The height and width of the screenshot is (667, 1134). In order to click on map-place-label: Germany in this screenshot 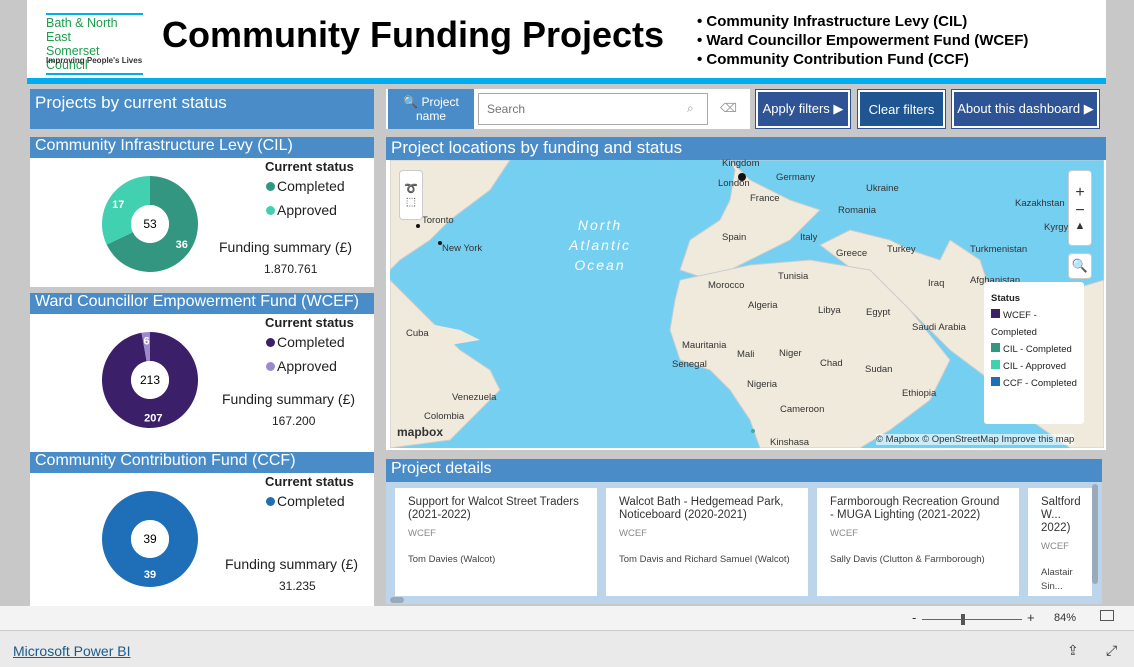, I will do `click(796, 177)`.